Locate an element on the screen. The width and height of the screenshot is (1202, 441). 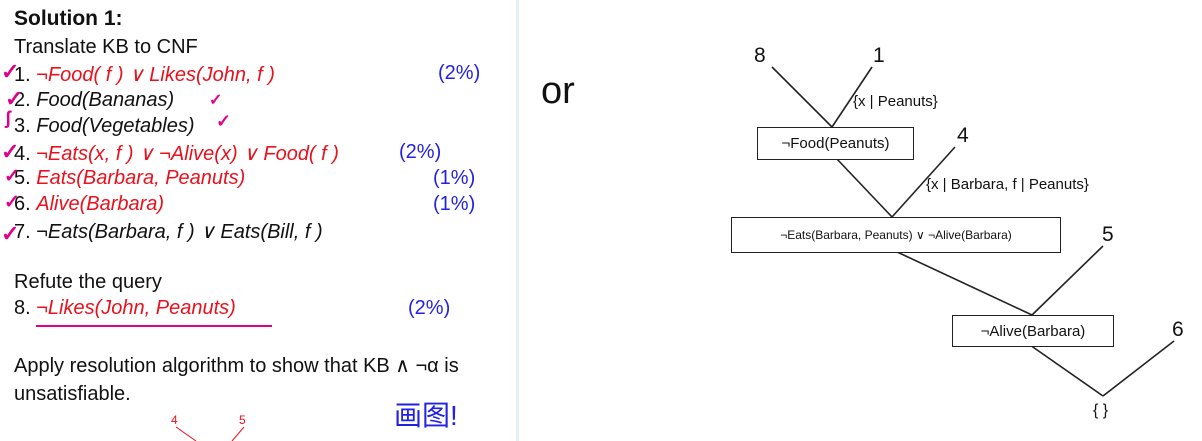
tree-node-5: 5 is located at coordinates (1108, 234).